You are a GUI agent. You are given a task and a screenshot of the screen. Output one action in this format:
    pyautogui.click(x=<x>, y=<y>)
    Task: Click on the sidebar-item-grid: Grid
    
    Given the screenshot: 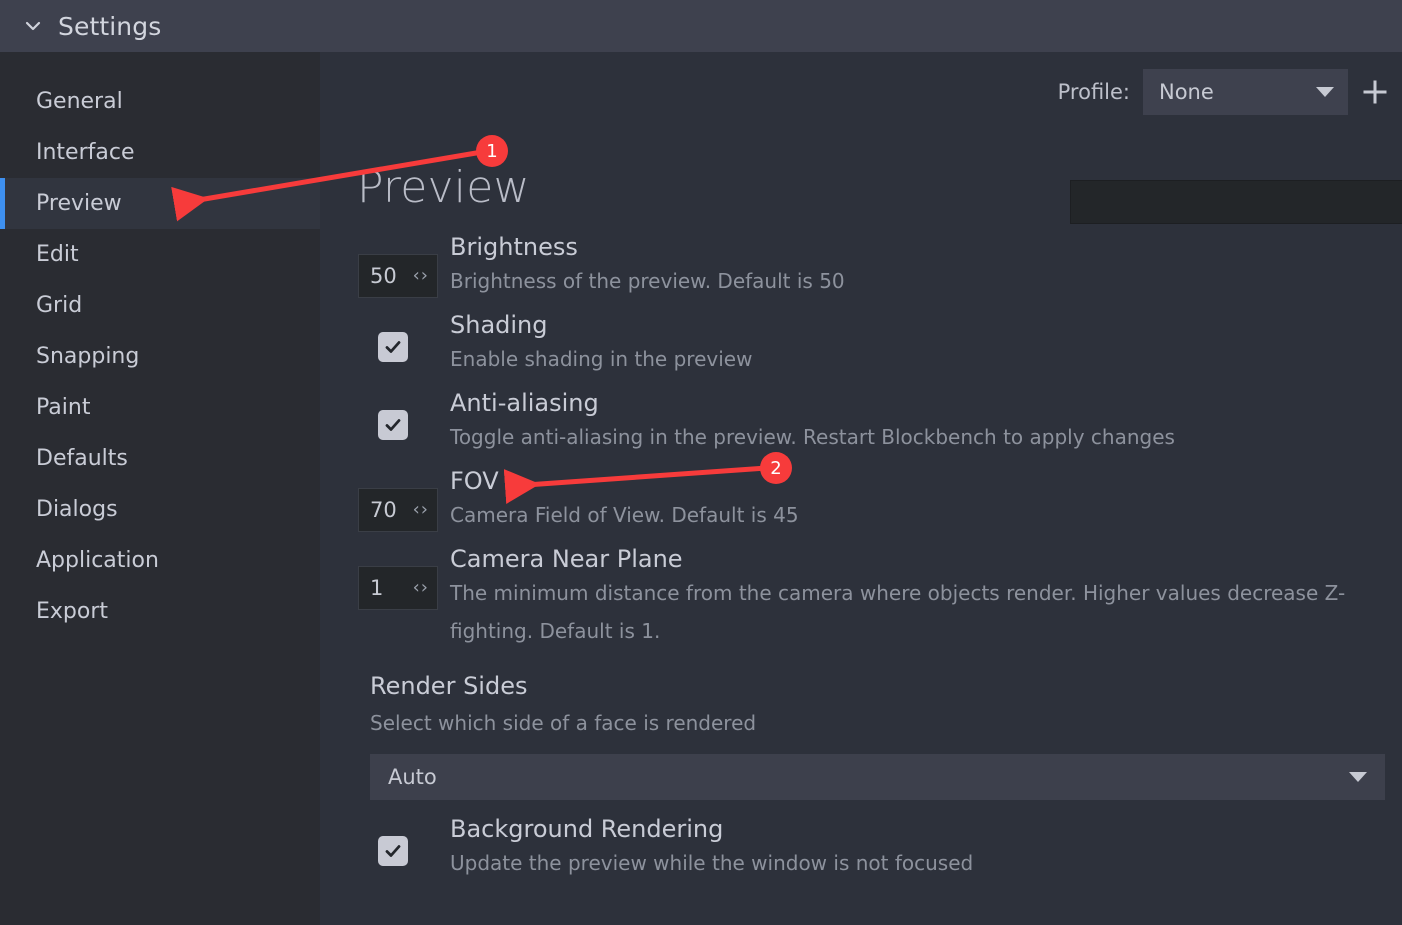 What is the action you would take?
    pyautogui.click(x=160, y=305)
    